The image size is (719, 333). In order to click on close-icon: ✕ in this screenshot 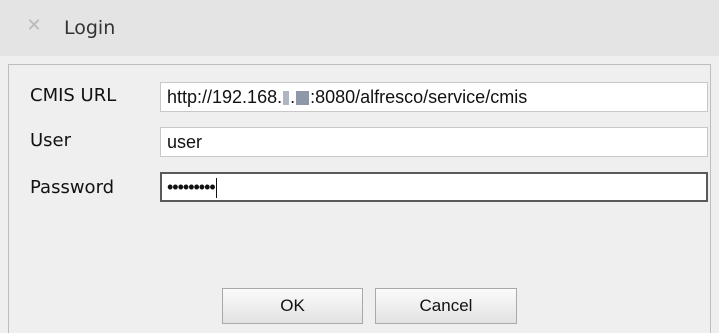, I will do `click(34, 26)`.